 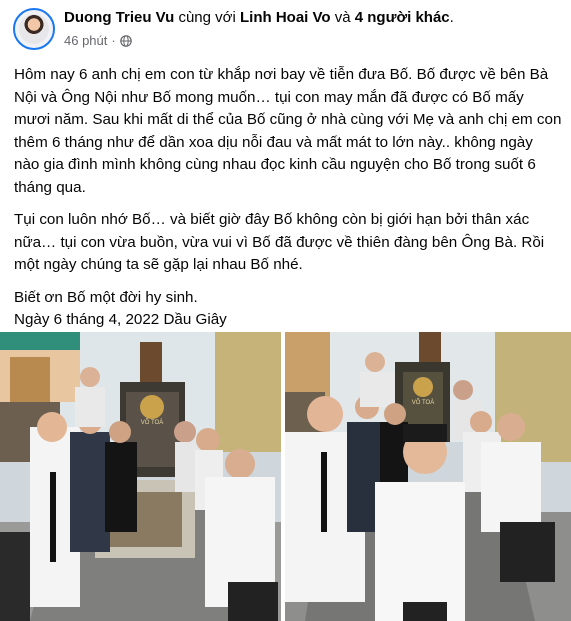 What do you see at coordinates (152, 422) in the screenshot?
I see `memorial-plaque-text-left: VÕ TOÀ` at bounding box center [152, 422].